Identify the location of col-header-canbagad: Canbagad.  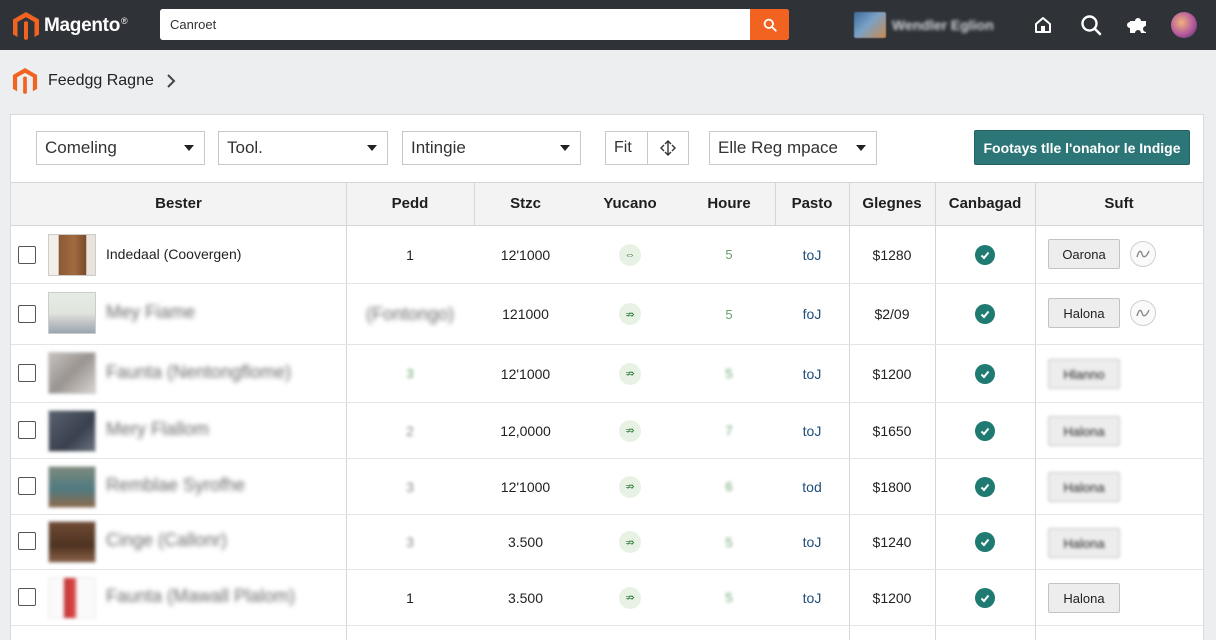
(985, 204).